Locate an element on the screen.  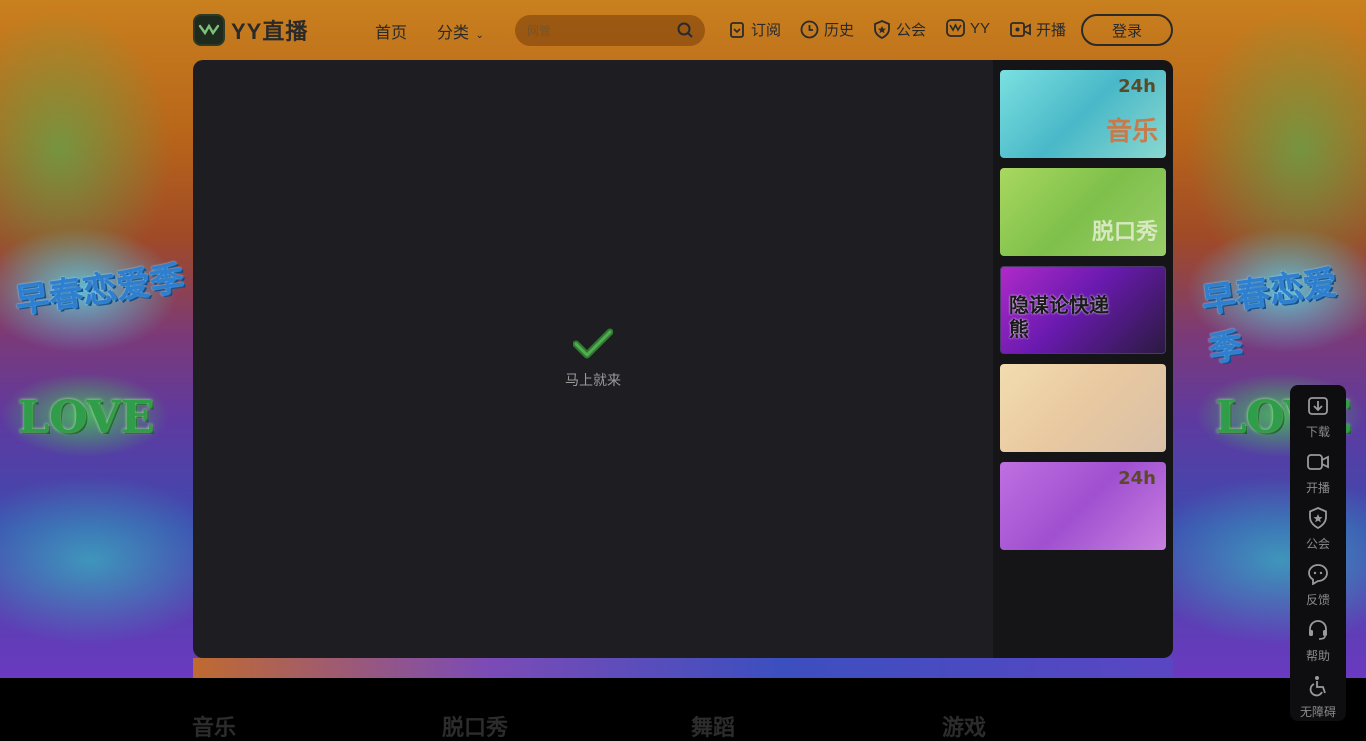
wheelchair-icon is located at coordinates (1317, 686).